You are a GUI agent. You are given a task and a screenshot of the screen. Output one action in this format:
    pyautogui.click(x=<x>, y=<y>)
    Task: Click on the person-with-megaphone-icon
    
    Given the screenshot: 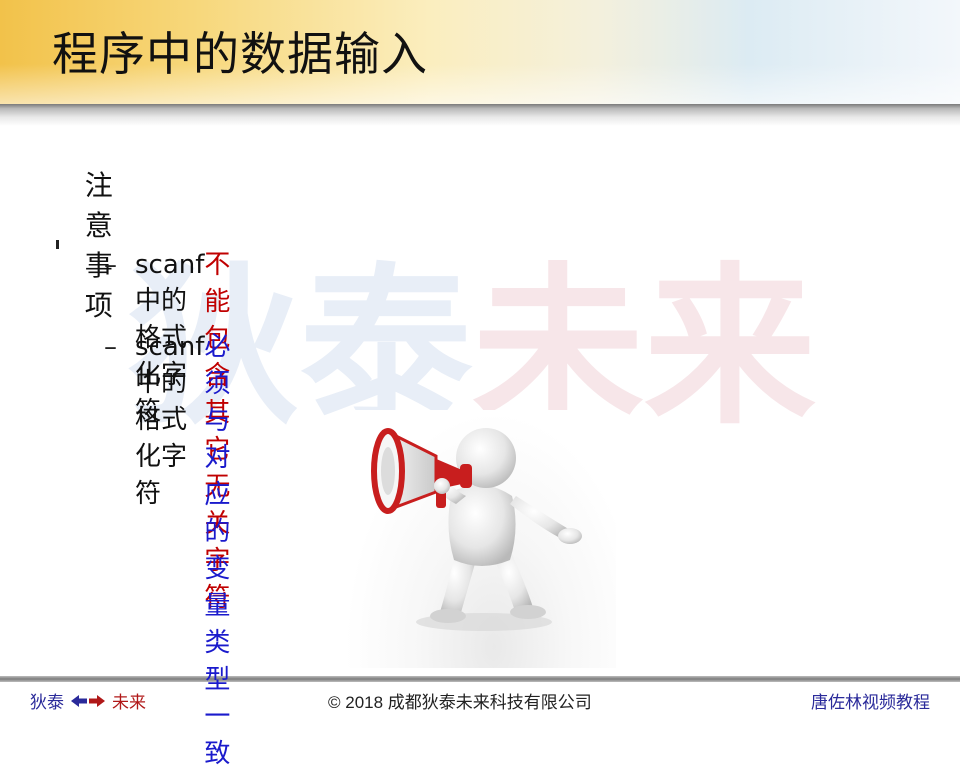 What is the action you would take?
    pyautogui.click(x=476, y=529)
    